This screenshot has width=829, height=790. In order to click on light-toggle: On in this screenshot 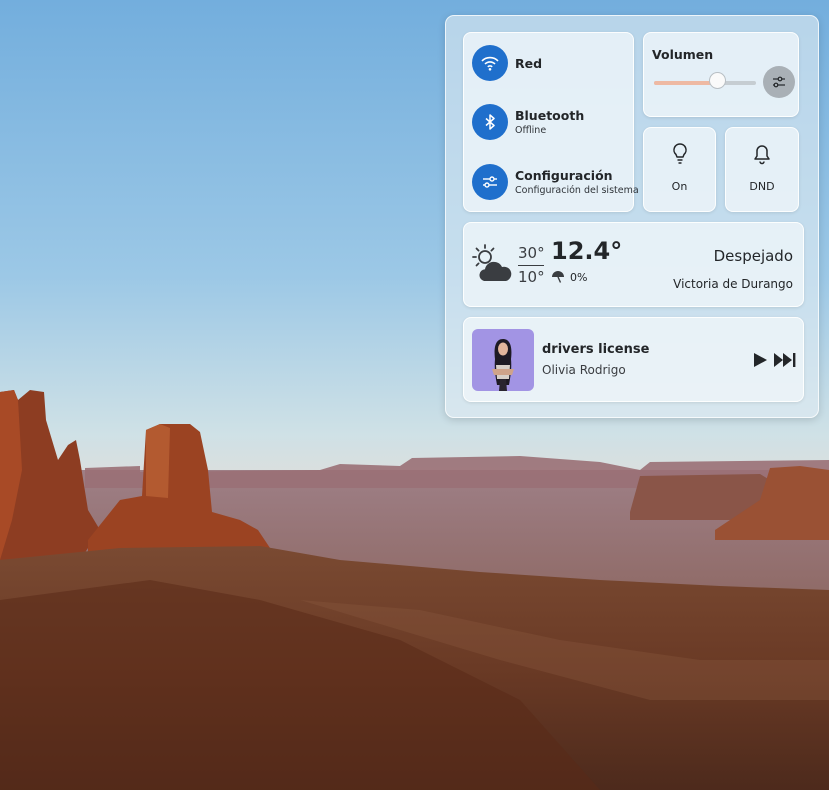, I will do `click(679, 169)`.